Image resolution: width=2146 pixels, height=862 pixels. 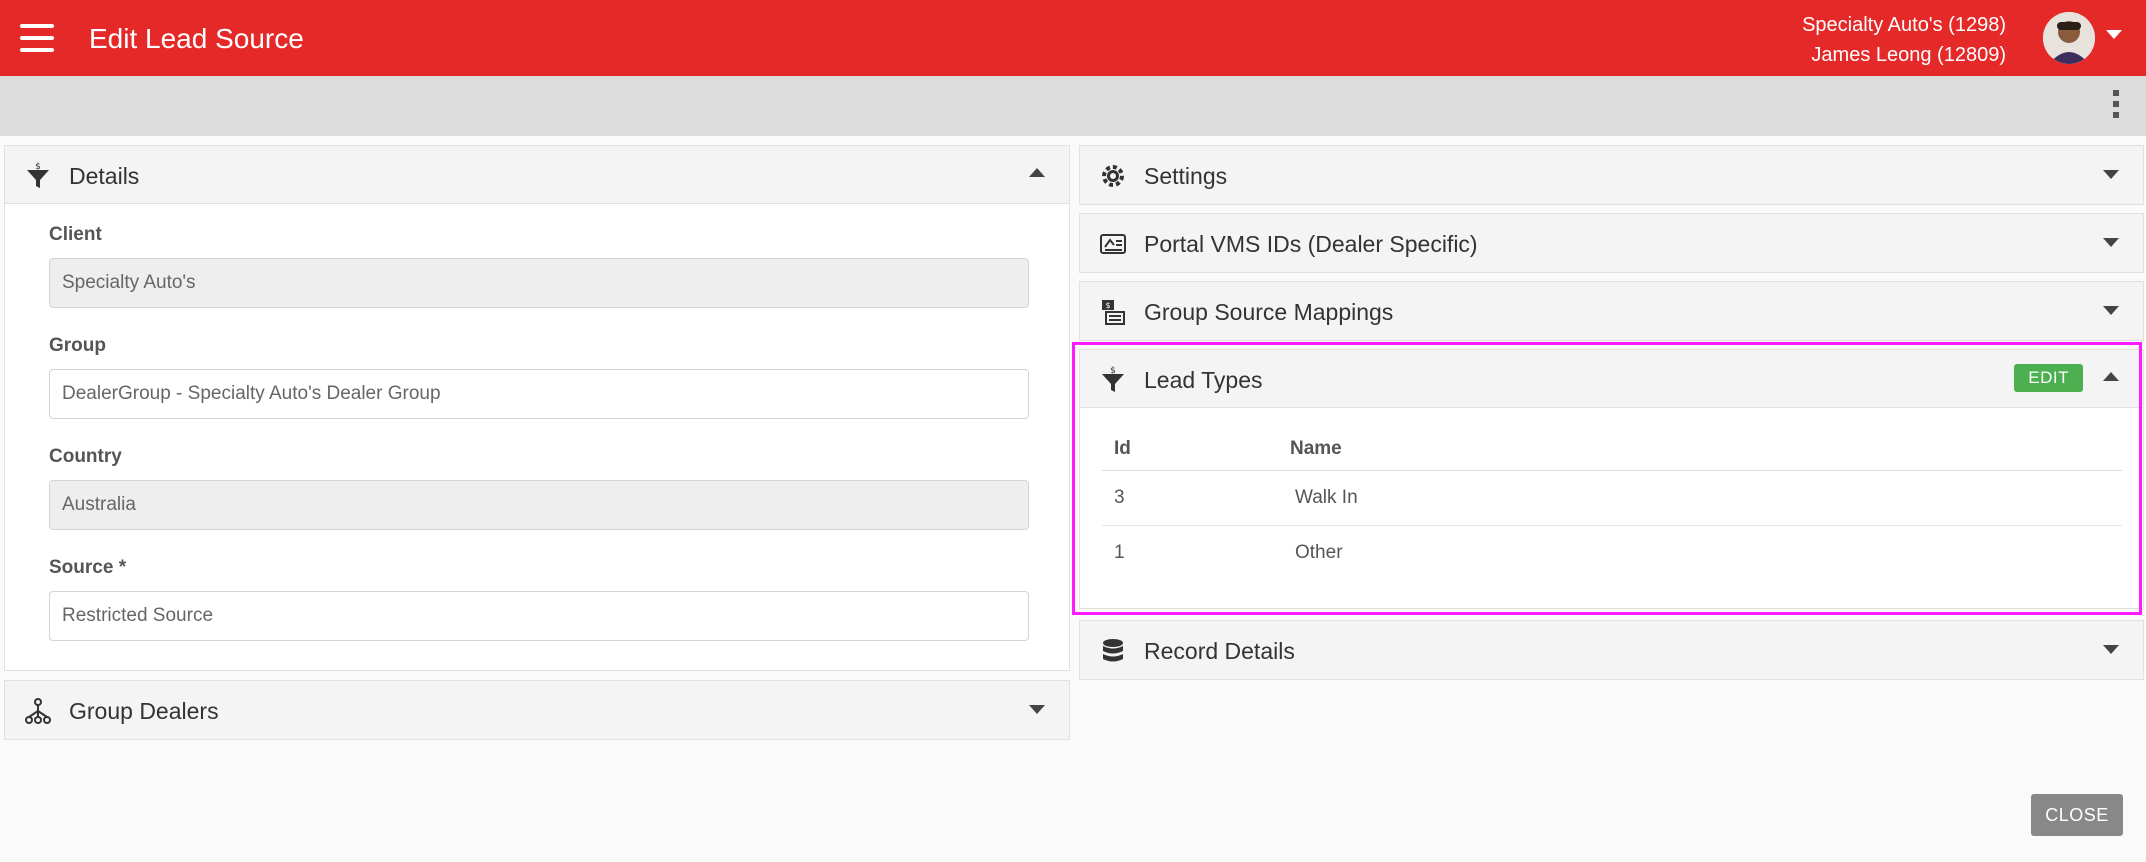 I want to click on group-dealers-panel: Group Dealers, so click(x=537, y=710).